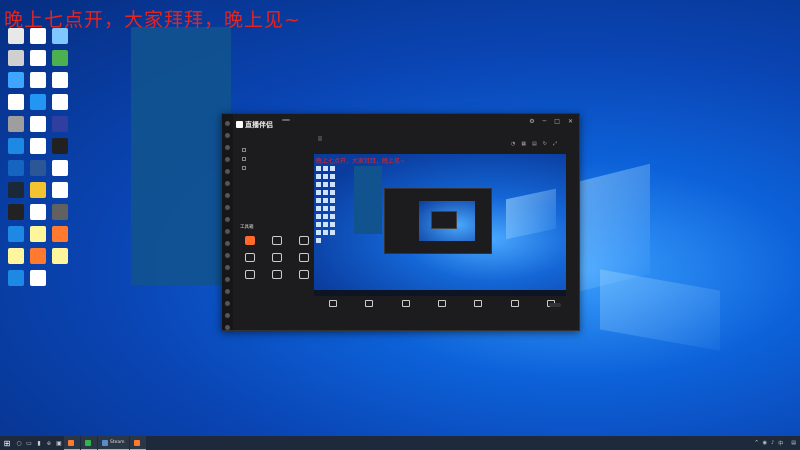  I want to click on notifications-icon: ▤, so click(793, 443).